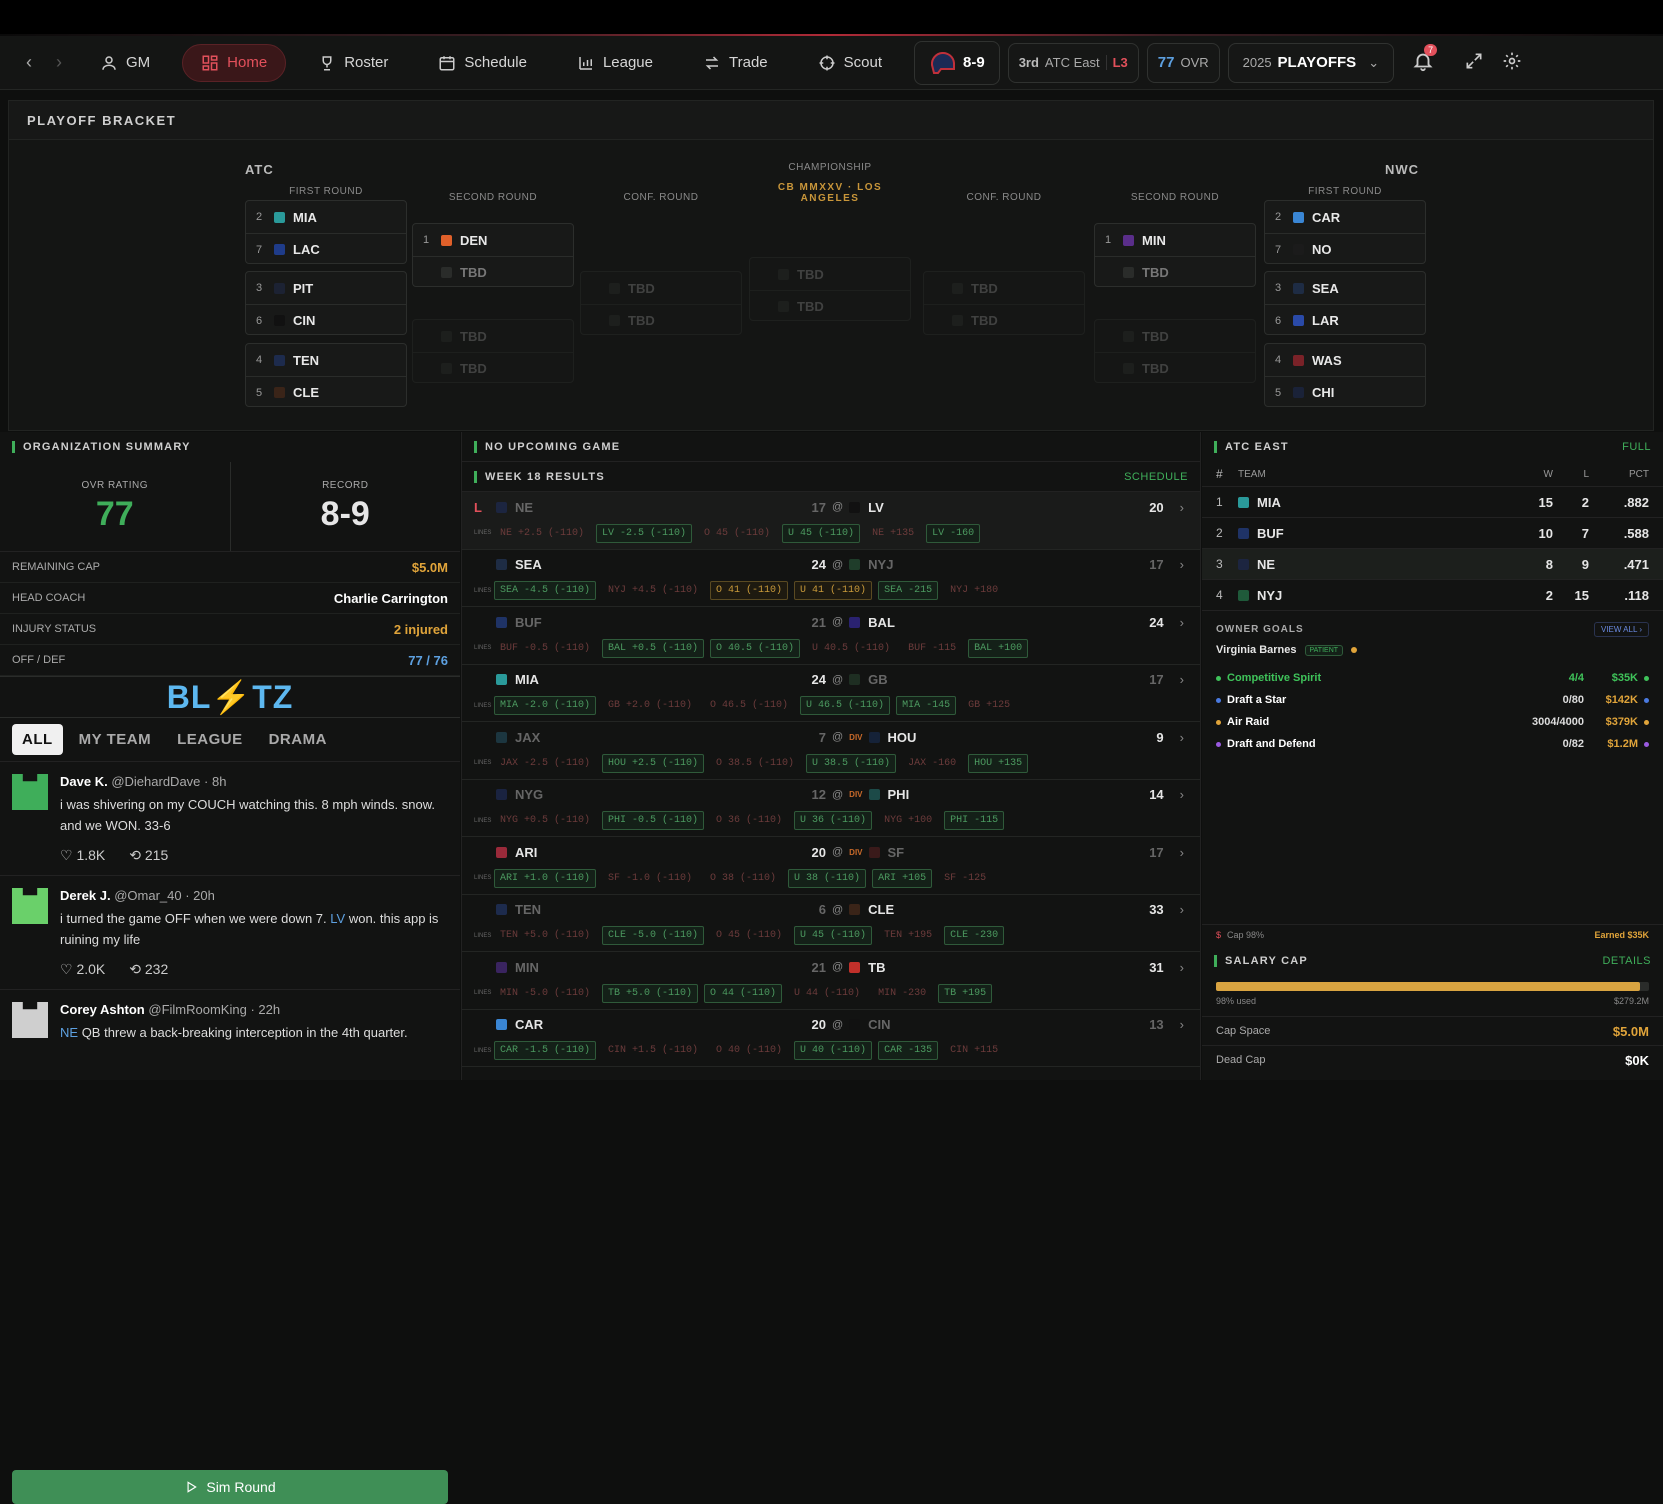 The width and height of the screenshot is (1663, 1504). Describe the element at coordinates (326, 360) in the screenshot. I see `bracket-slot: 4 TEN` at that location.